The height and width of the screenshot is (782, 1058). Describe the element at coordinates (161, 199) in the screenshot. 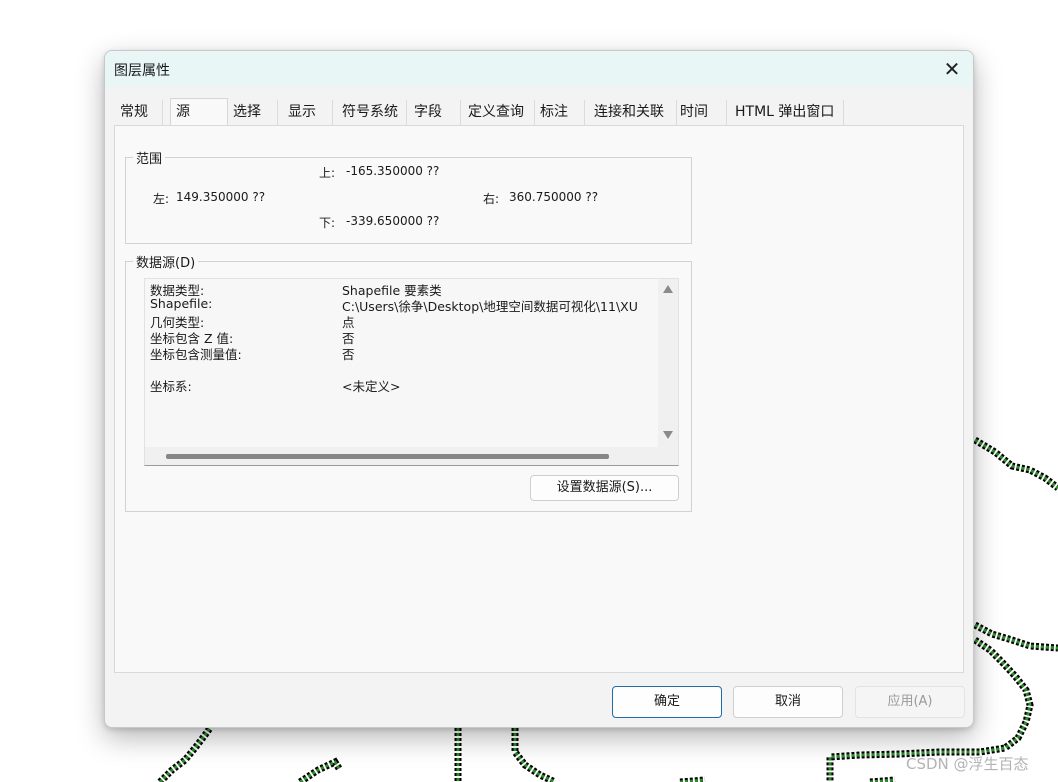

I see `extent-left-label: 左:` at that location.